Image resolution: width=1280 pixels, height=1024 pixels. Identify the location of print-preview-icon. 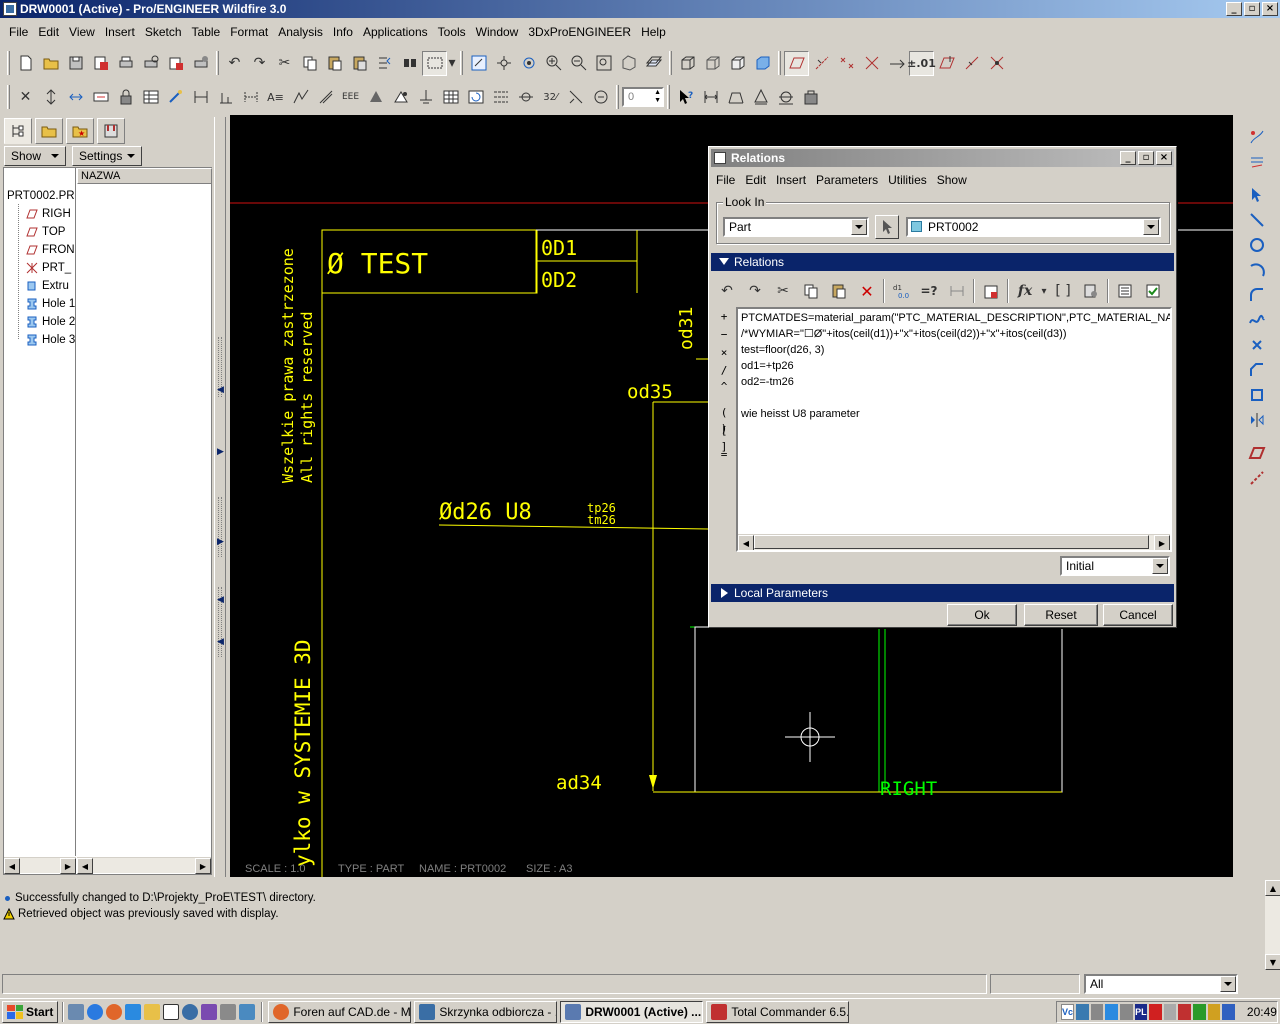
(150, 63).